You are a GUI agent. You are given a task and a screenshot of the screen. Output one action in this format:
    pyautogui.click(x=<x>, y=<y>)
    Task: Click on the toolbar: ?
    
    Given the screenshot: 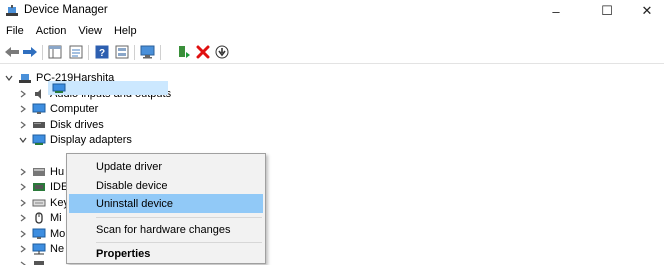 What is the action you would take?
    pyautogui.click(x=332, y=52)
    